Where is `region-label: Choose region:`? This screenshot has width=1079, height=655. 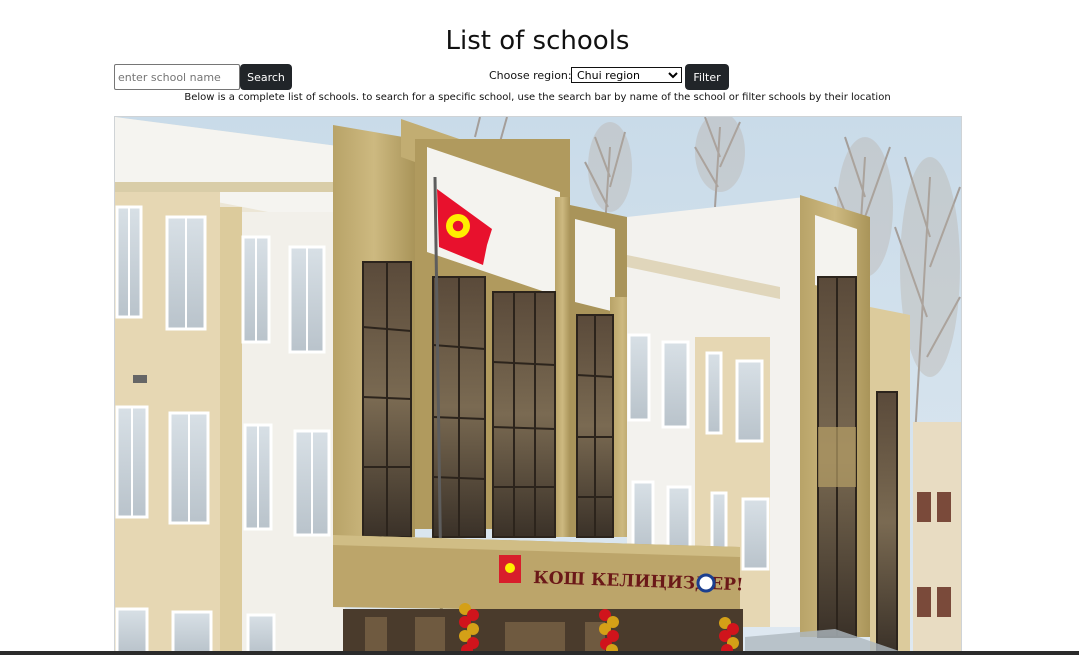 region-label: Choose region: is located at coordinates (530, 75).